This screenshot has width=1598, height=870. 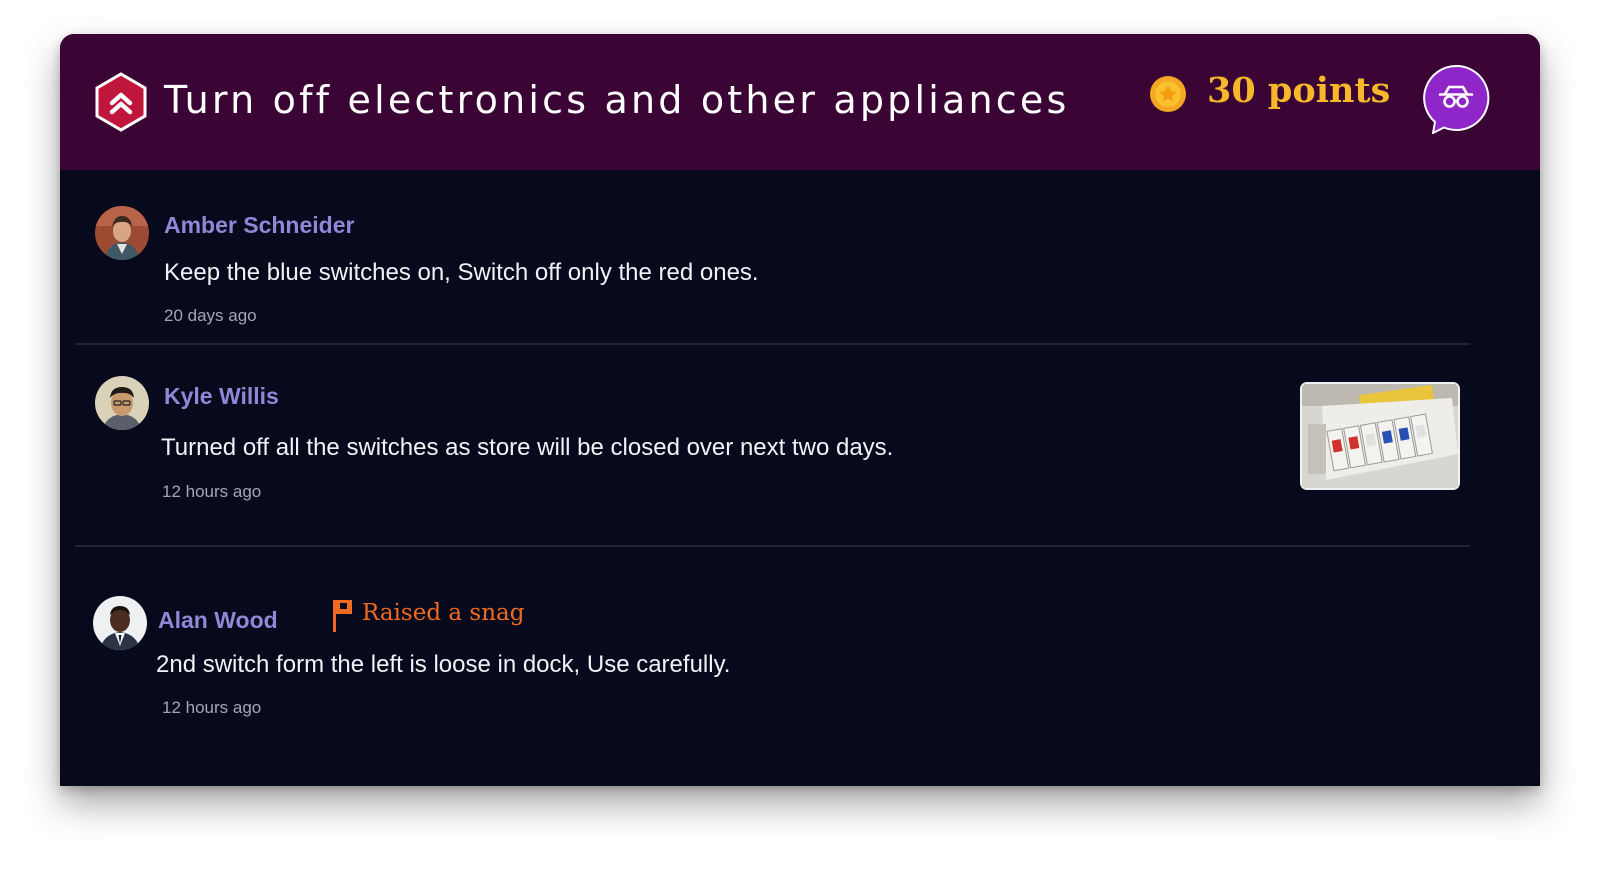 I want to click on comment-timestamp: 20 days ago, so click(x=210, y=315).